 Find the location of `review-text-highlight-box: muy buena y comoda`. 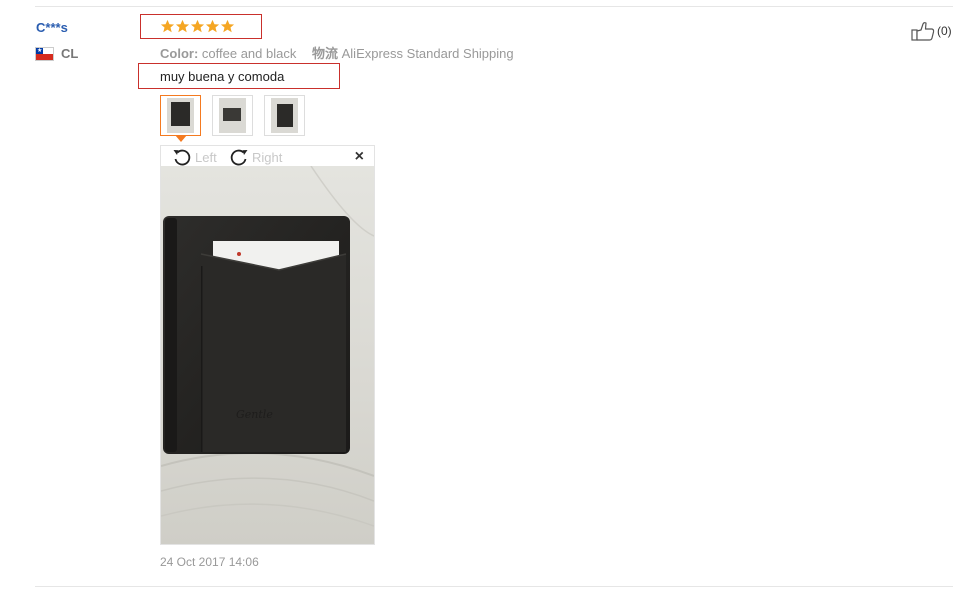

review-text-highlight-box: muy buena y comoda is located at coordinates (239, 76).